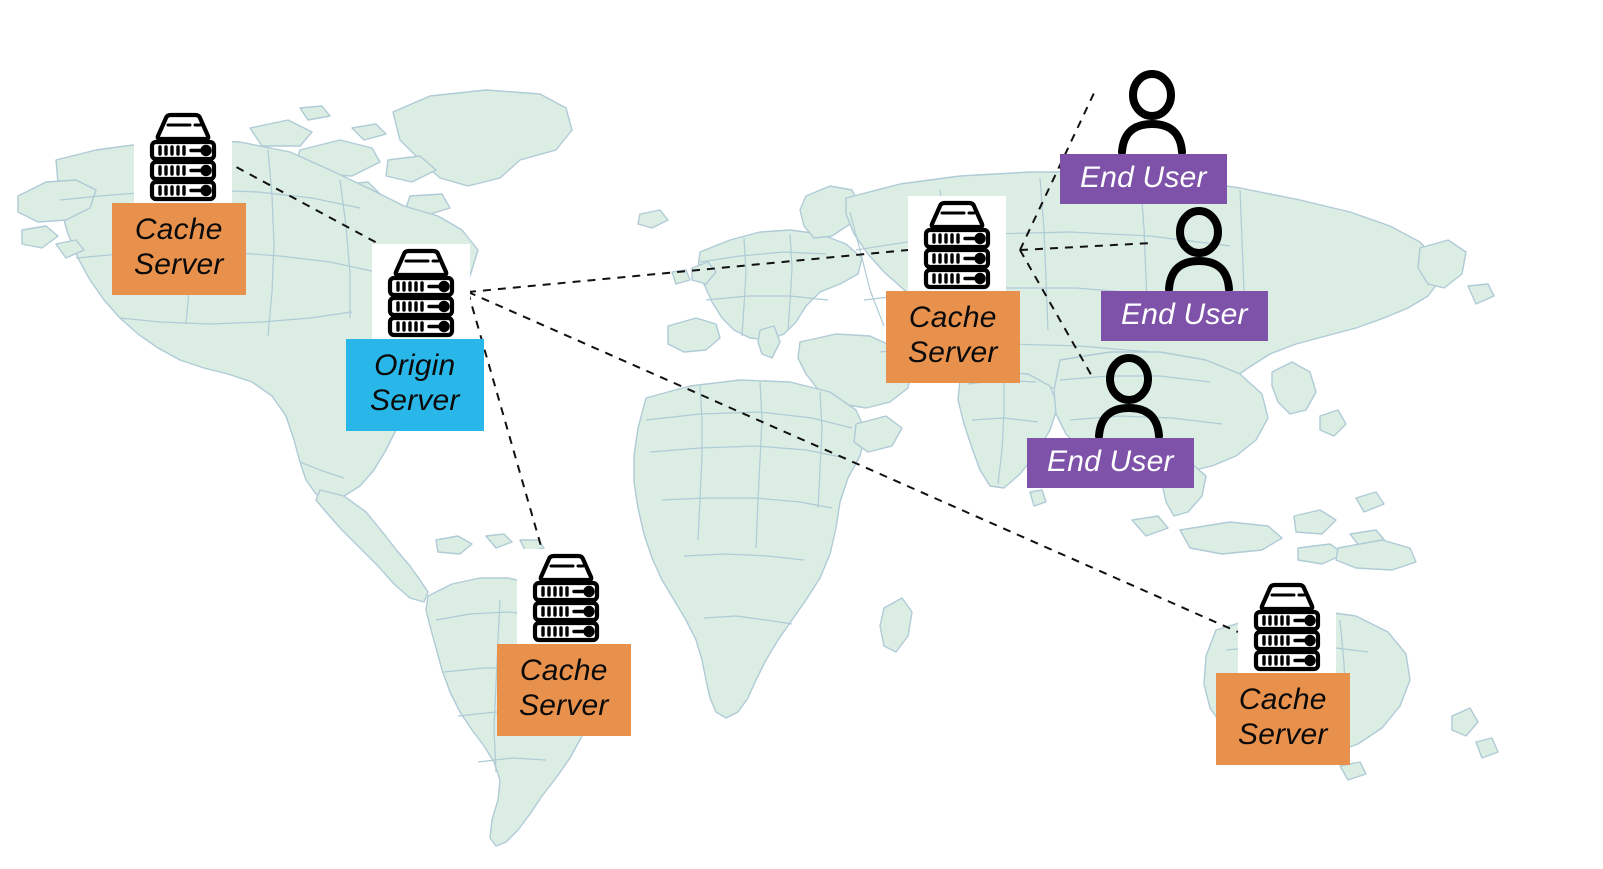  Describe the element at coordinates (415, 385) in the screenshot. I see `node-label-origin-server: Origin Server` at that location.